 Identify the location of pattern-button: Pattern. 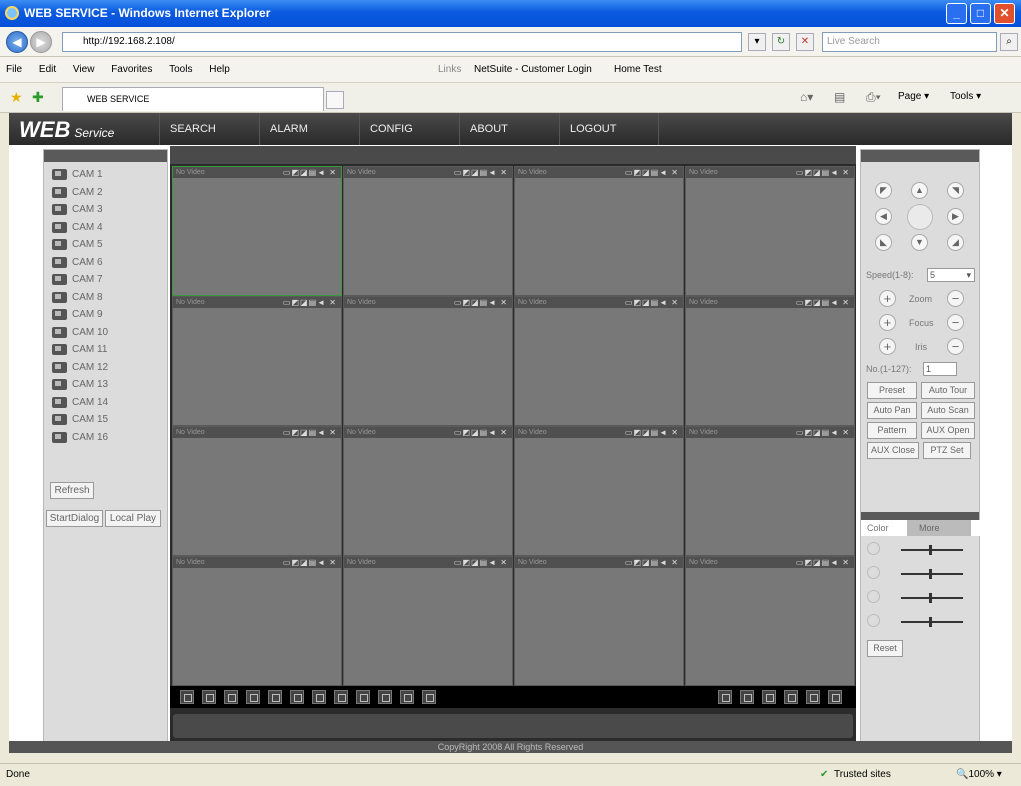
(892, 430).